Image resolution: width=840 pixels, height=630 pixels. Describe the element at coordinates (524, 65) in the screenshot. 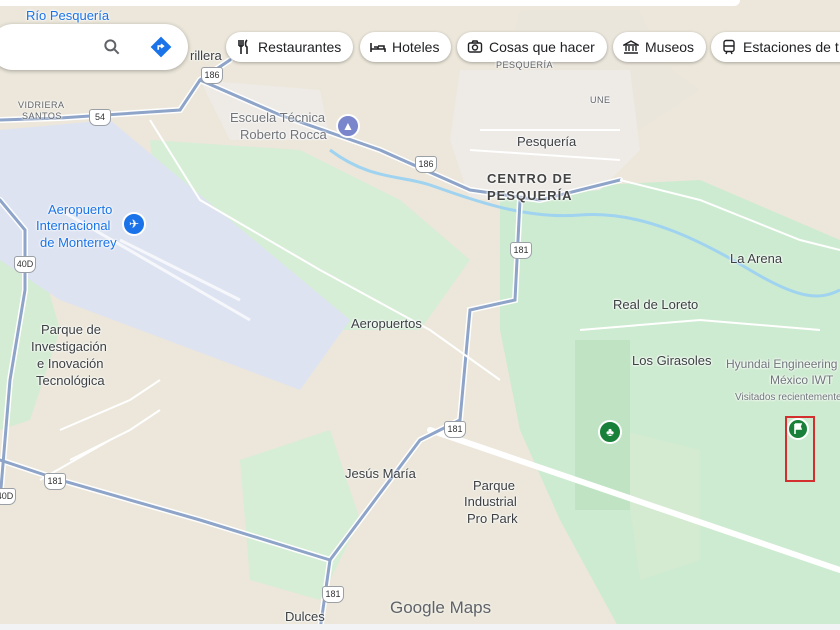

I see `place-pesqueria-top: PESQUERÍA` at that location.